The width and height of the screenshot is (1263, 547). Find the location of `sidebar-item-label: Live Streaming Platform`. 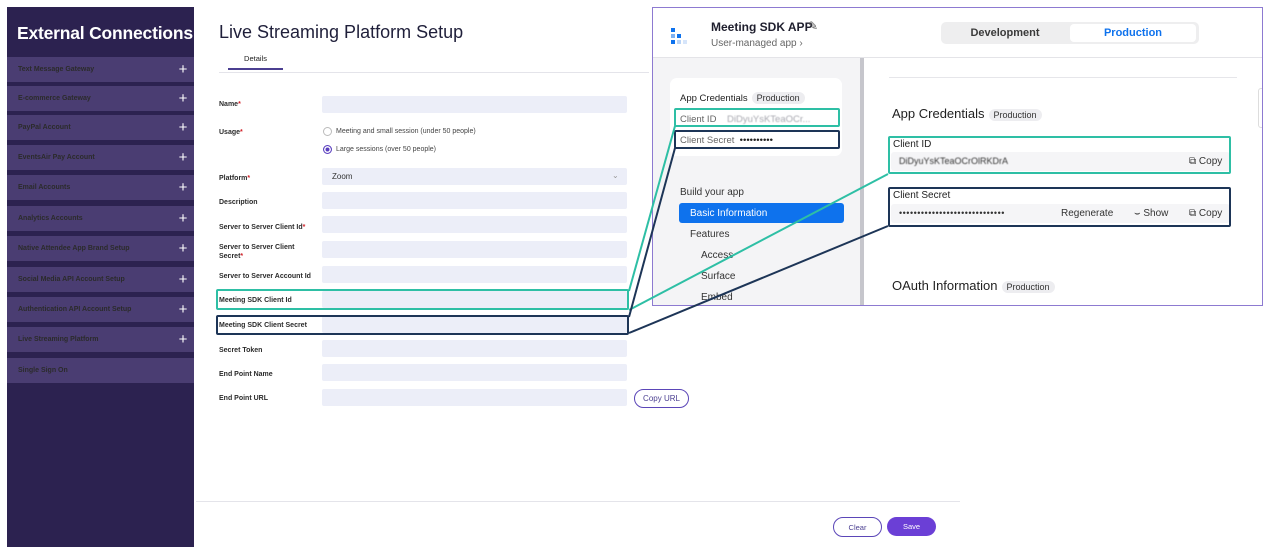

sidebar-item-label: Live Streaming Platform is located at coordinates (58, 339).